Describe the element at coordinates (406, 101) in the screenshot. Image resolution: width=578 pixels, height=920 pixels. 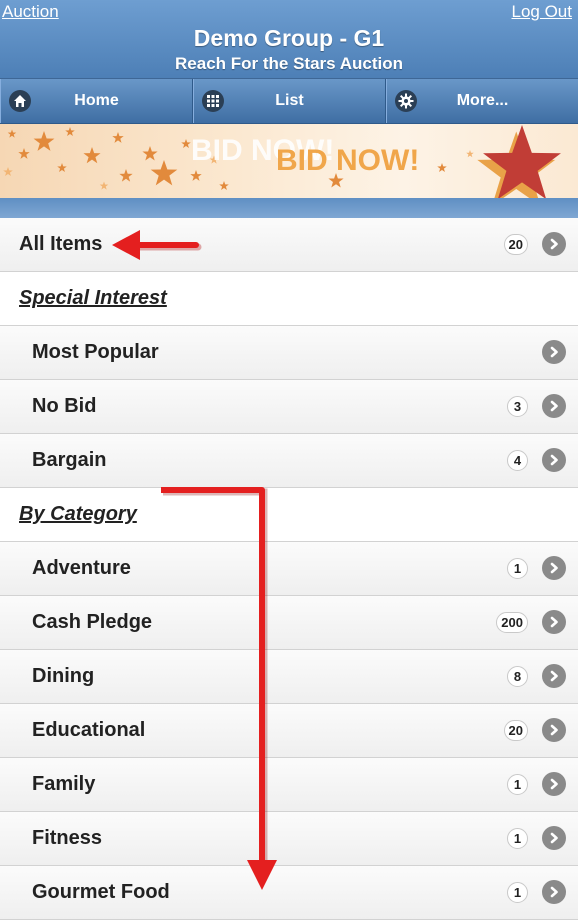
I see `gear-icon` at that location.